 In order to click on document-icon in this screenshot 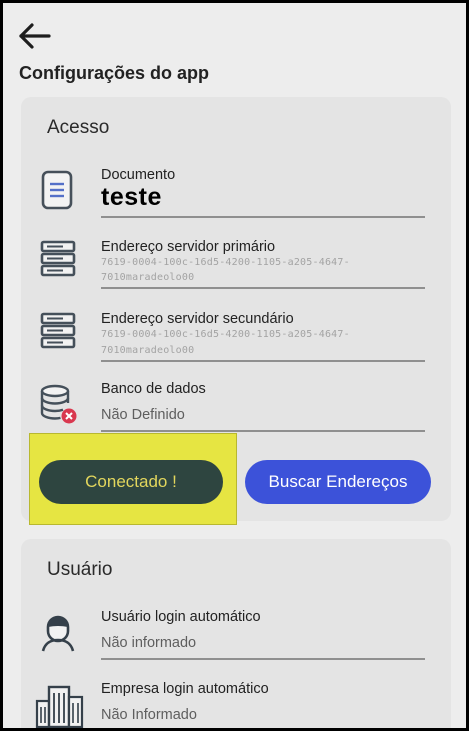, I will do `click(58, 191)`.